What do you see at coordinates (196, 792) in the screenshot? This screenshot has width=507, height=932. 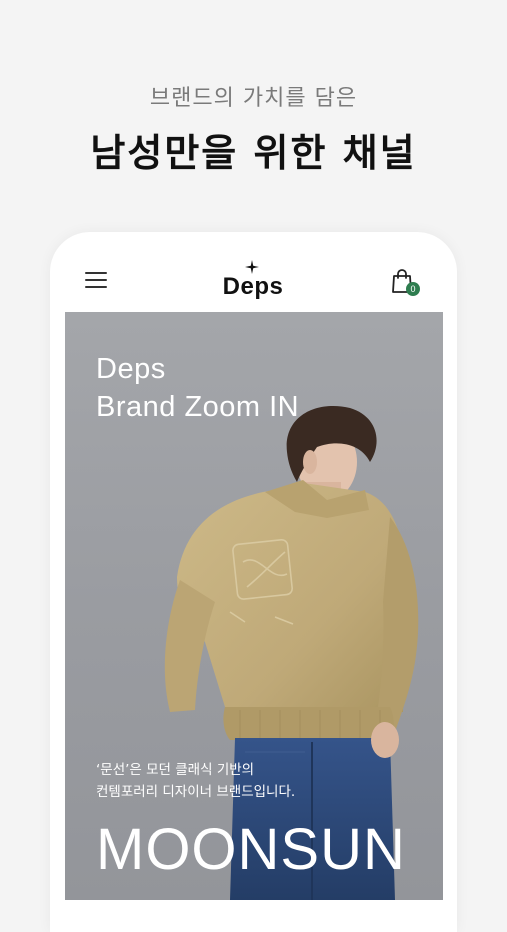 I see `hero-desc-line2: 컨템포러리 디자이너 브랜드입니다.` at bounding box center [196, 792].